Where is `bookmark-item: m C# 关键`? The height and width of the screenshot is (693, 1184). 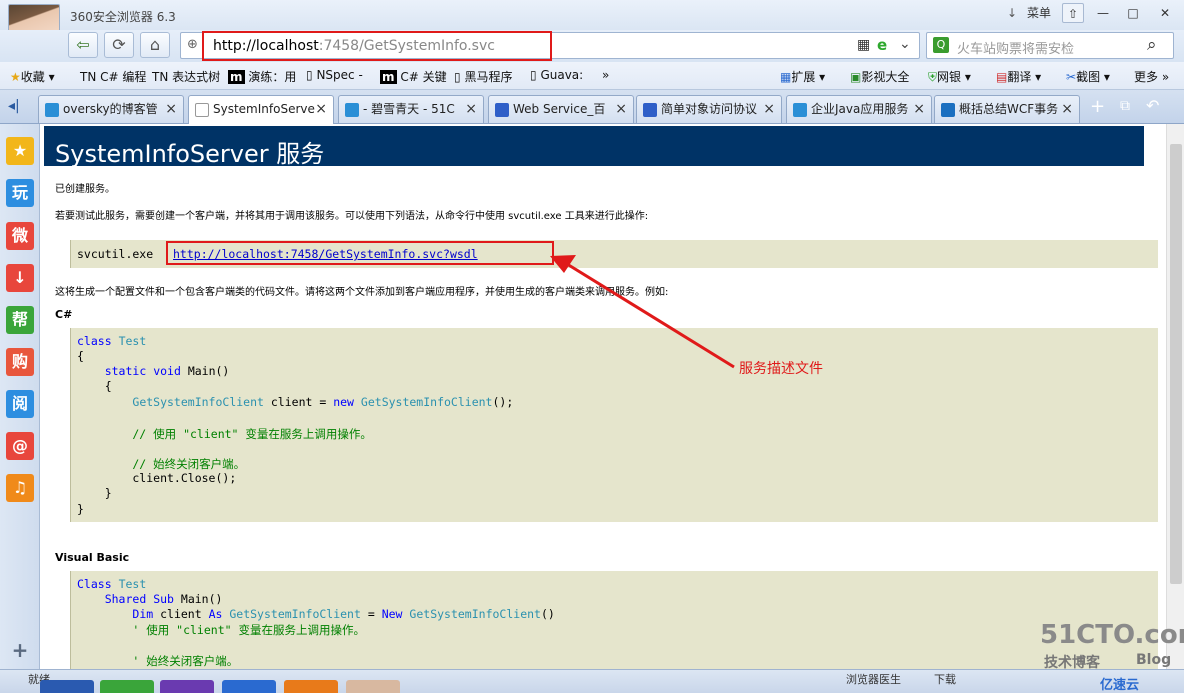
bookmark-item: m C# 关键 is located at coordinates (413, 76).